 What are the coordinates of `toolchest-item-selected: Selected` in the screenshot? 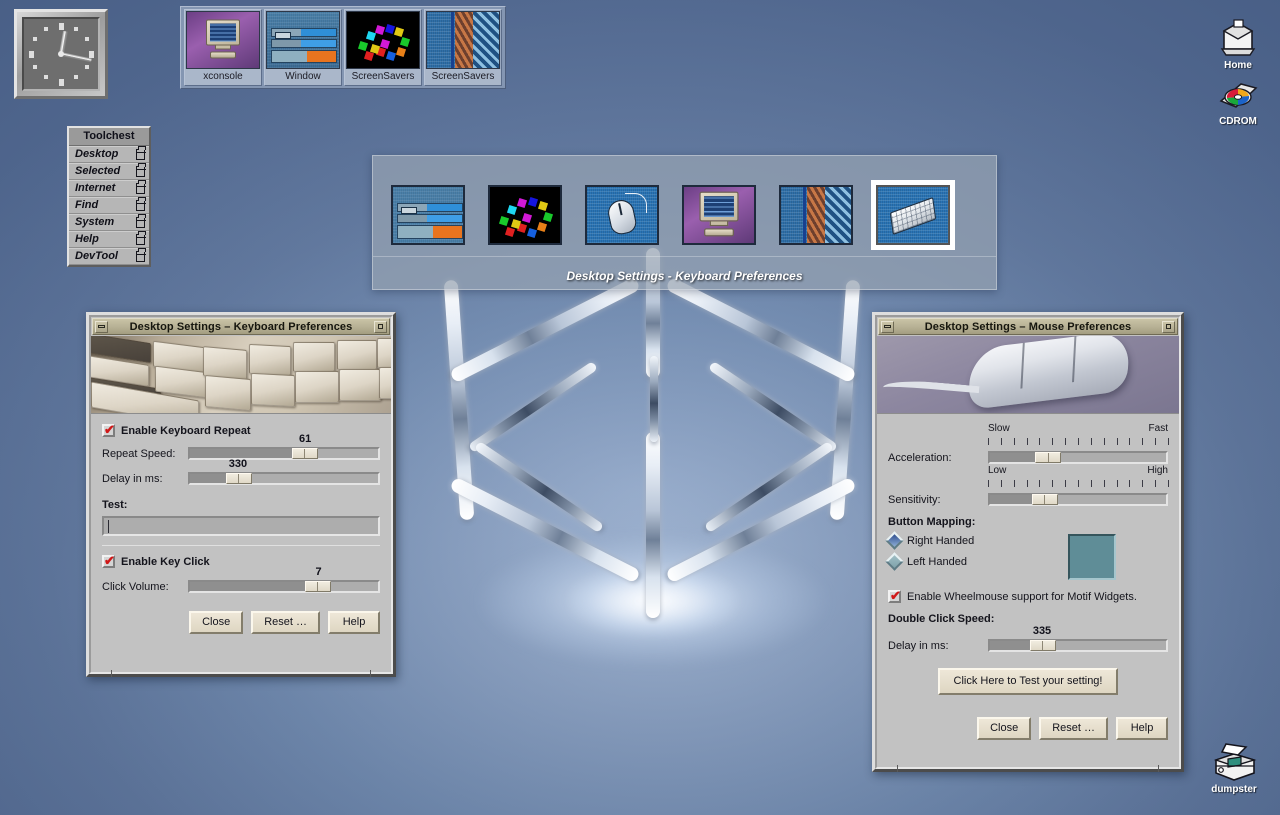 It's located at (109, 171).